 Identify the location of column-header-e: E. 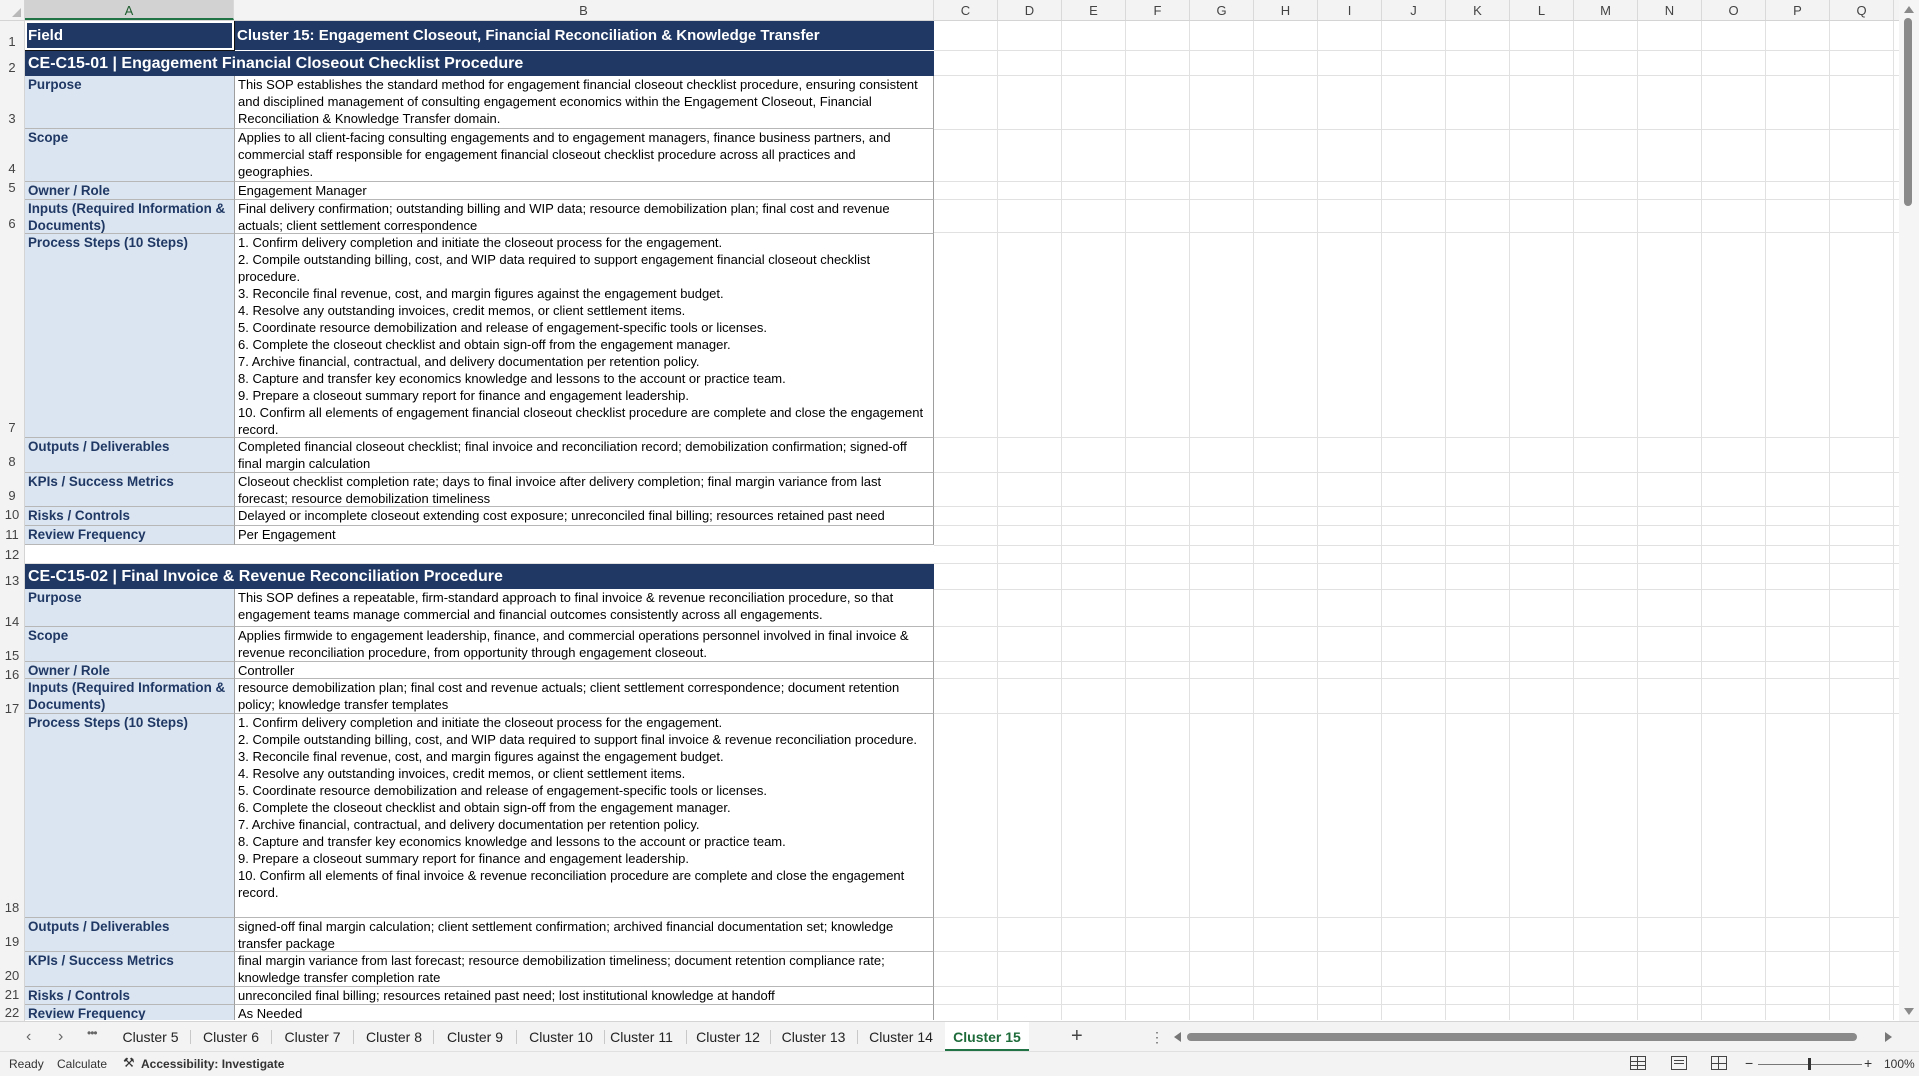
(1094, 10).